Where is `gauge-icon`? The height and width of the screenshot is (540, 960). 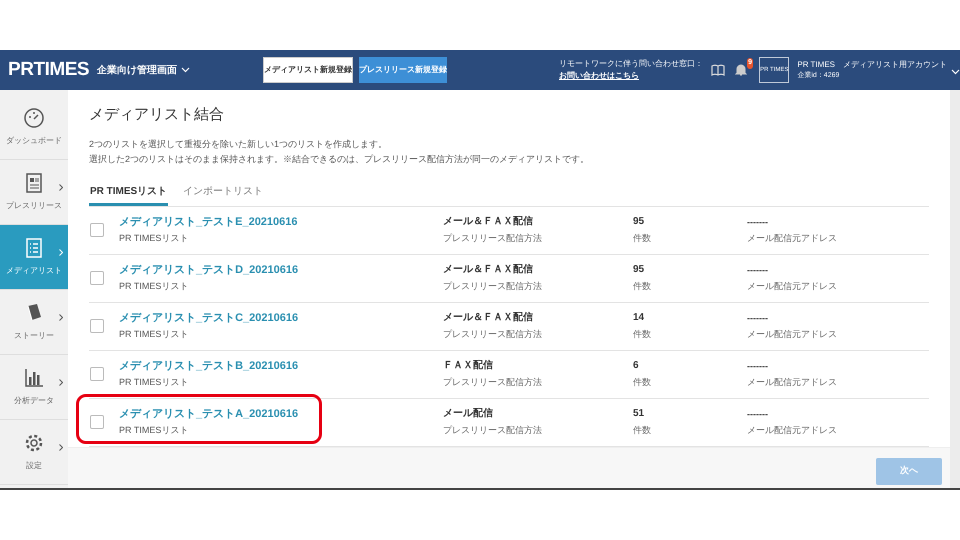
gauge-icon is located at coordinates (34, 118).